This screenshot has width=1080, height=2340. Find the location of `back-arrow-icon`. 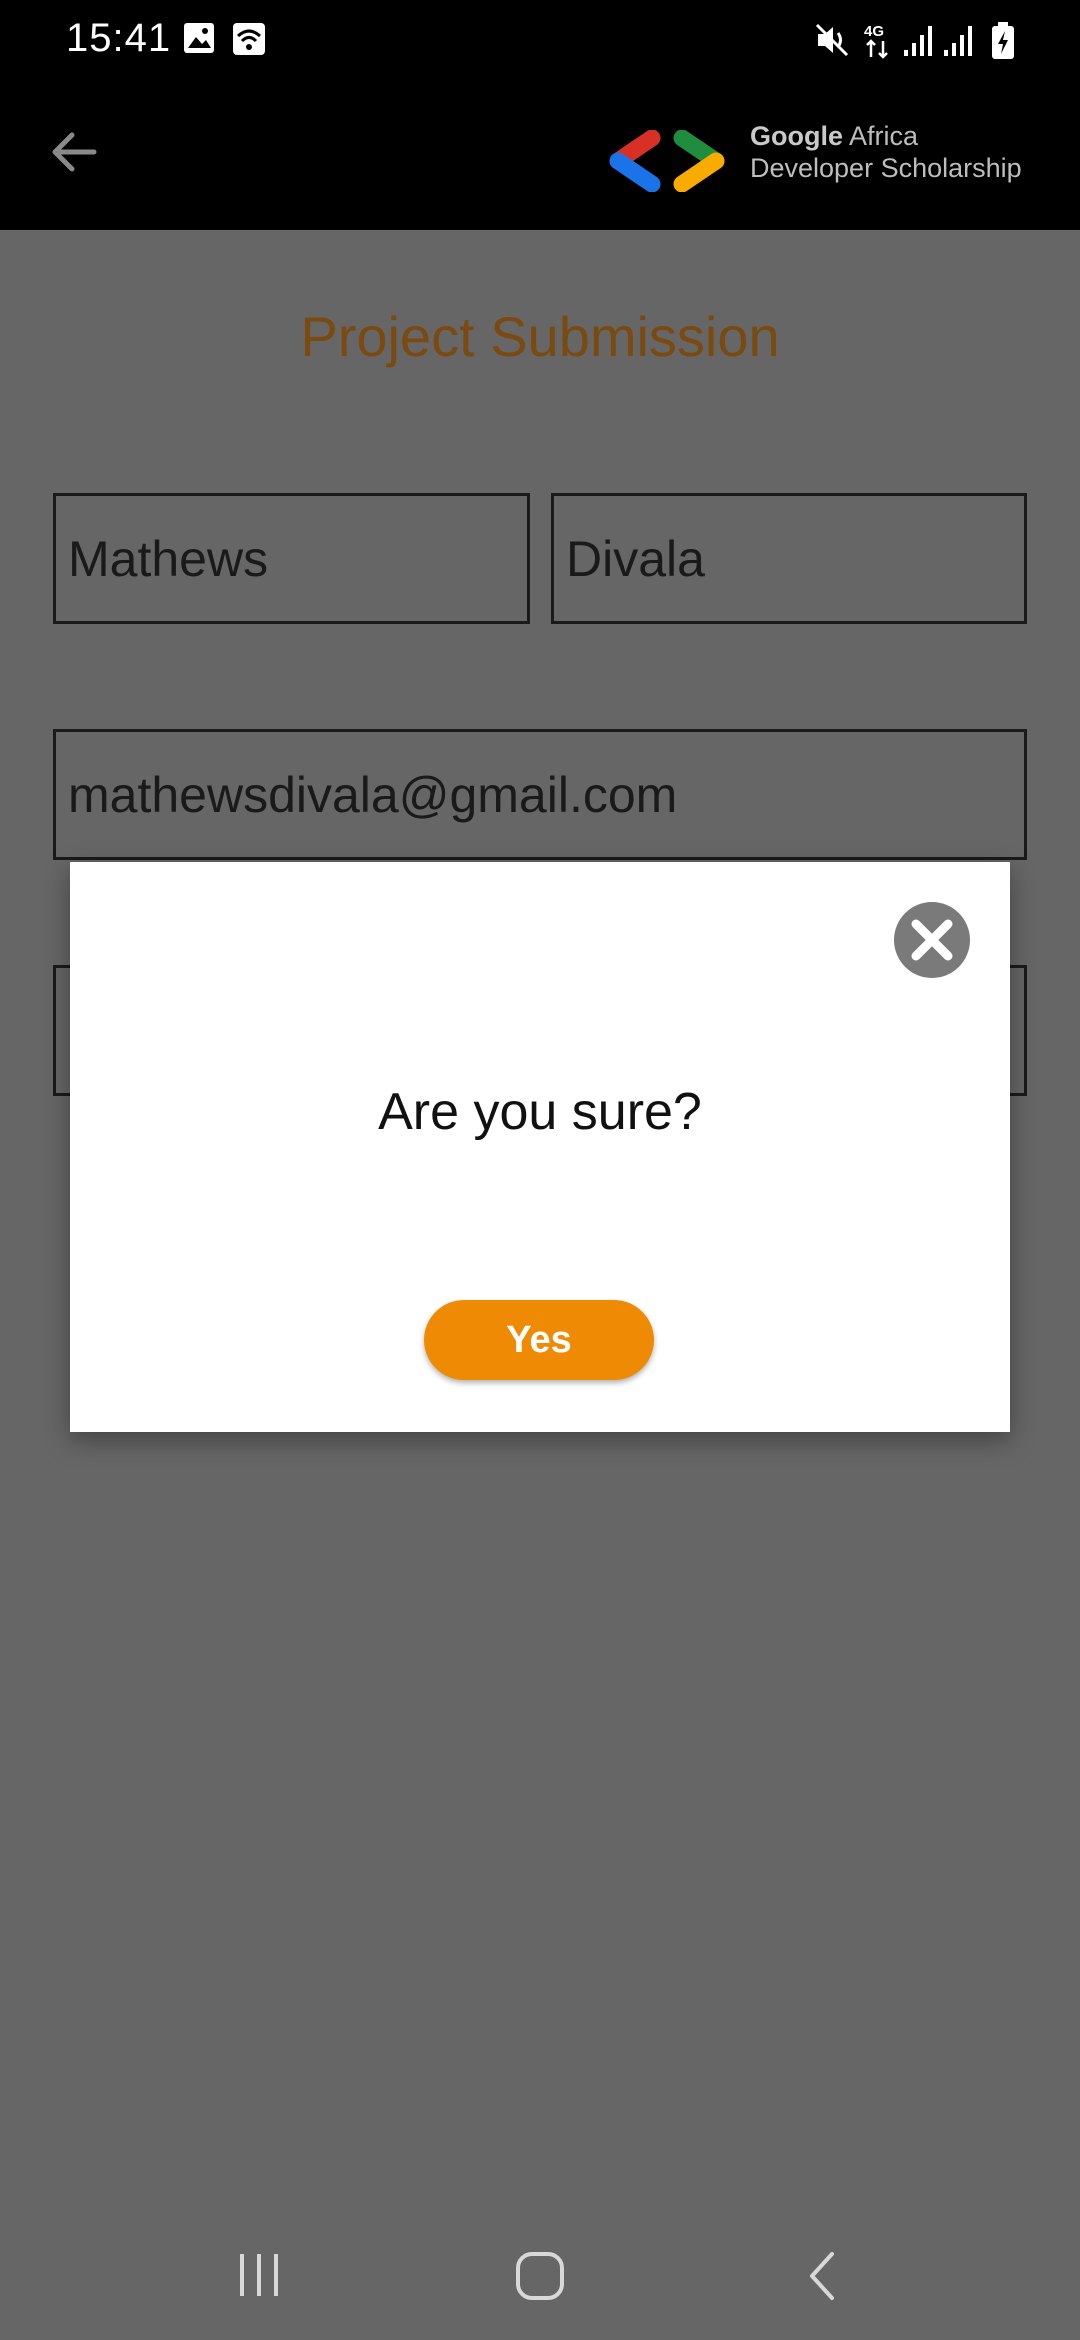

back-arrow-icon is located at coordinates (74, 152).